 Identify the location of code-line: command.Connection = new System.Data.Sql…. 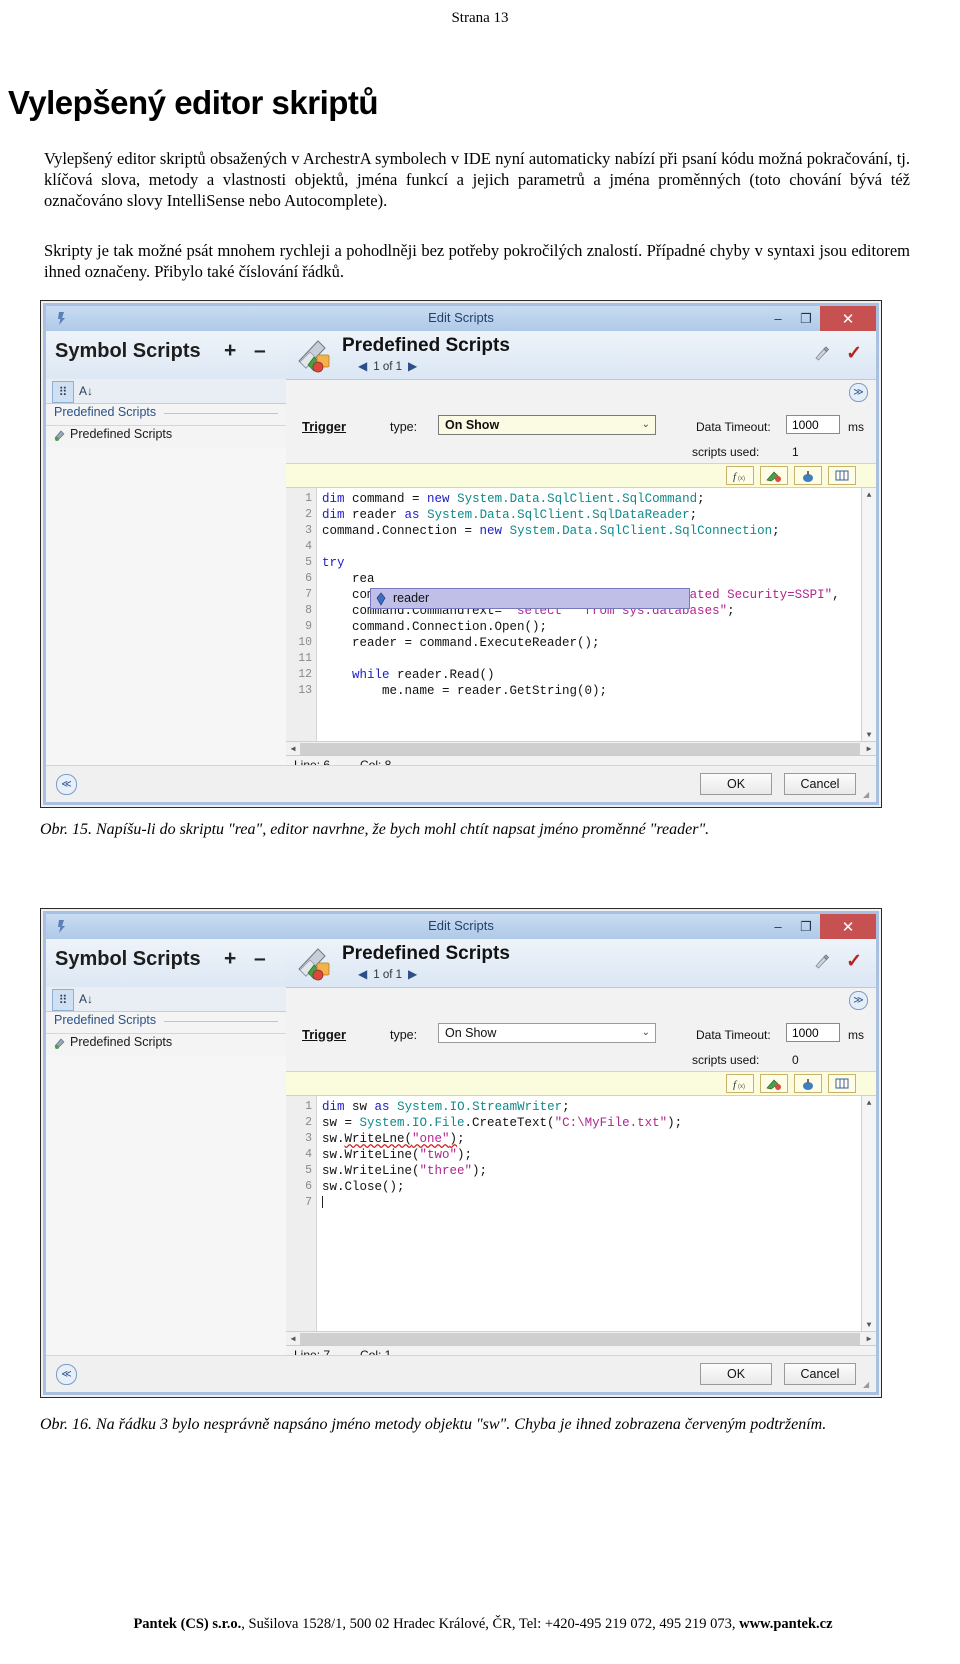
(551, 531).